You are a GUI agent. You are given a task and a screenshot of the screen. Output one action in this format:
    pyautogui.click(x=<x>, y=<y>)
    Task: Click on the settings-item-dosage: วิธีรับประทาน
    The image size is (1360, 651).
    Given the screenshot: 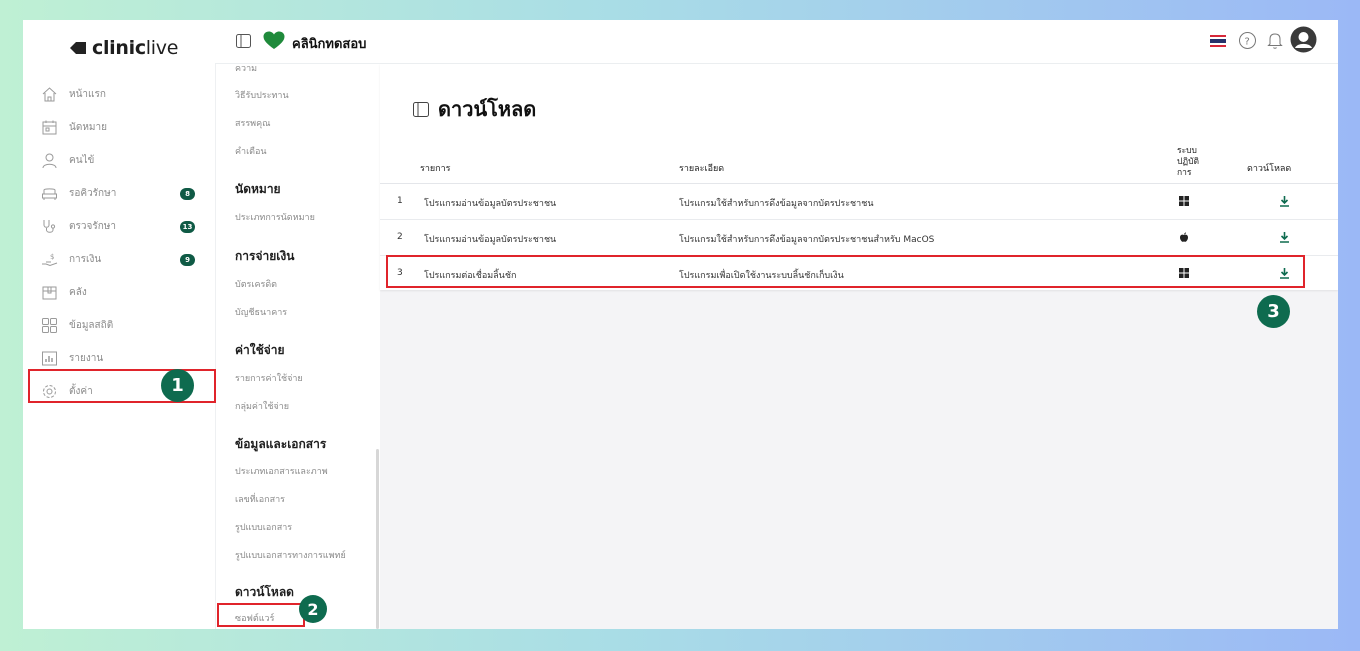 What is the action you would take?
    pyautogui.click(x=262, y=95)
    